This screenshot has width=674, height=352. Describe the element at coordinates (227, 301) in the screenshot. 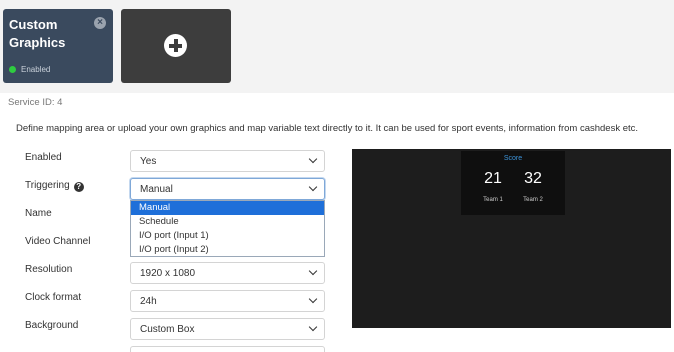

I see `clock-format-select: 24h` at that location.